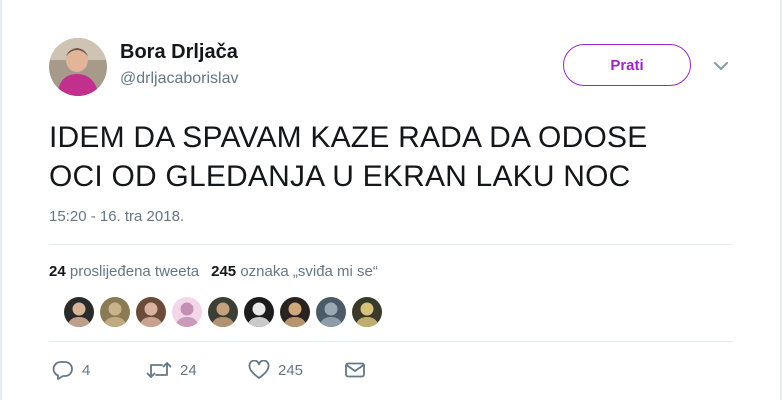 Image resolution: width=782 pixels, height=400 pixels. Describe the element at coordinates (134, 271) in the screenshot. I see `retweets-label: proslijeđena tweeta` at that location.